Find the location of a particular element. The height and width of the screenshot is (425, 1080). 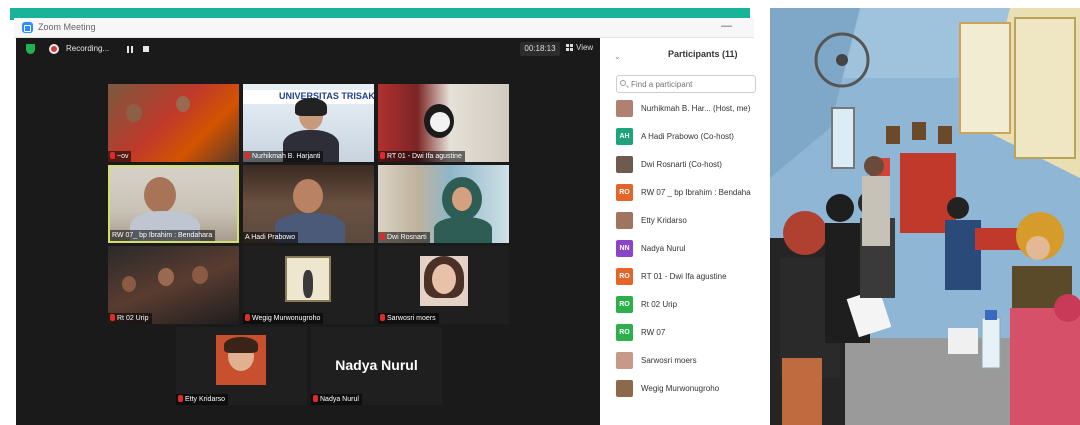

participant-name: Nadya Nurul is located at coordinates (663, 248).